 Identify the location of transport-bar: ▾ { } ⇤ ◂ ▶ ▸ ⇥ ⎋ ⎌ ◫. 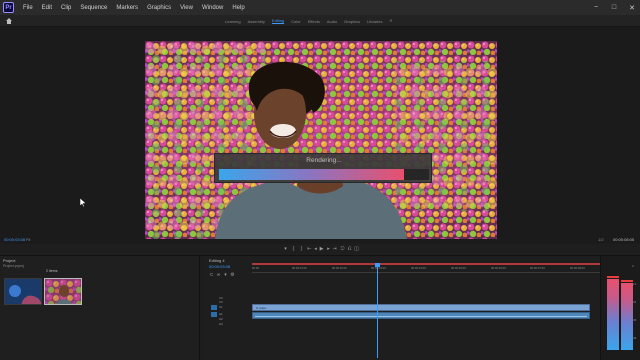
(320, 250).